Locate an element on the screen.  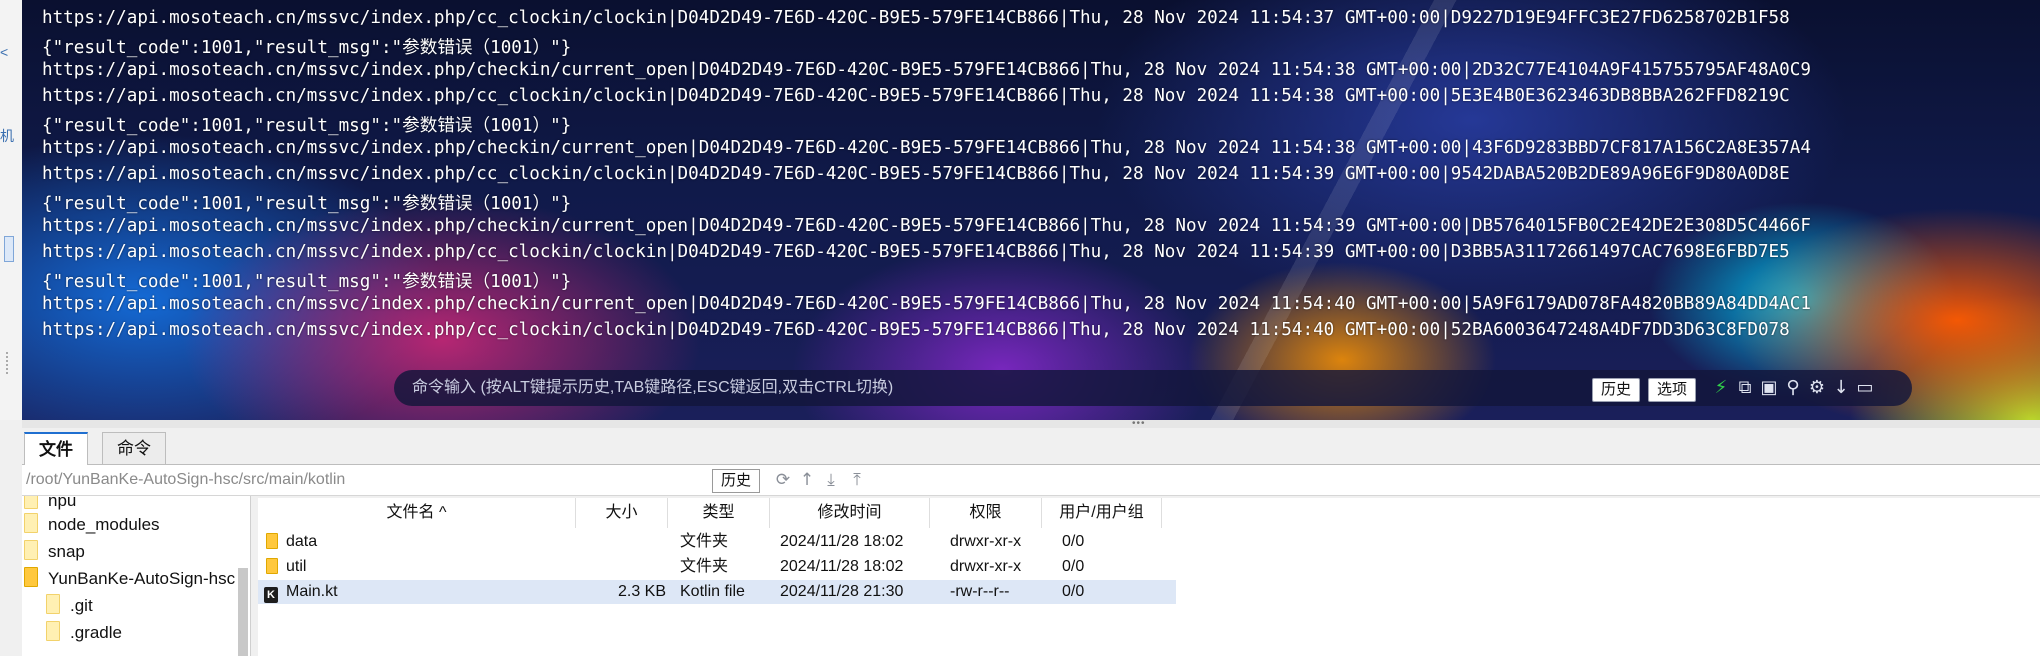
file-name: data is located at coordinates (302, 541).